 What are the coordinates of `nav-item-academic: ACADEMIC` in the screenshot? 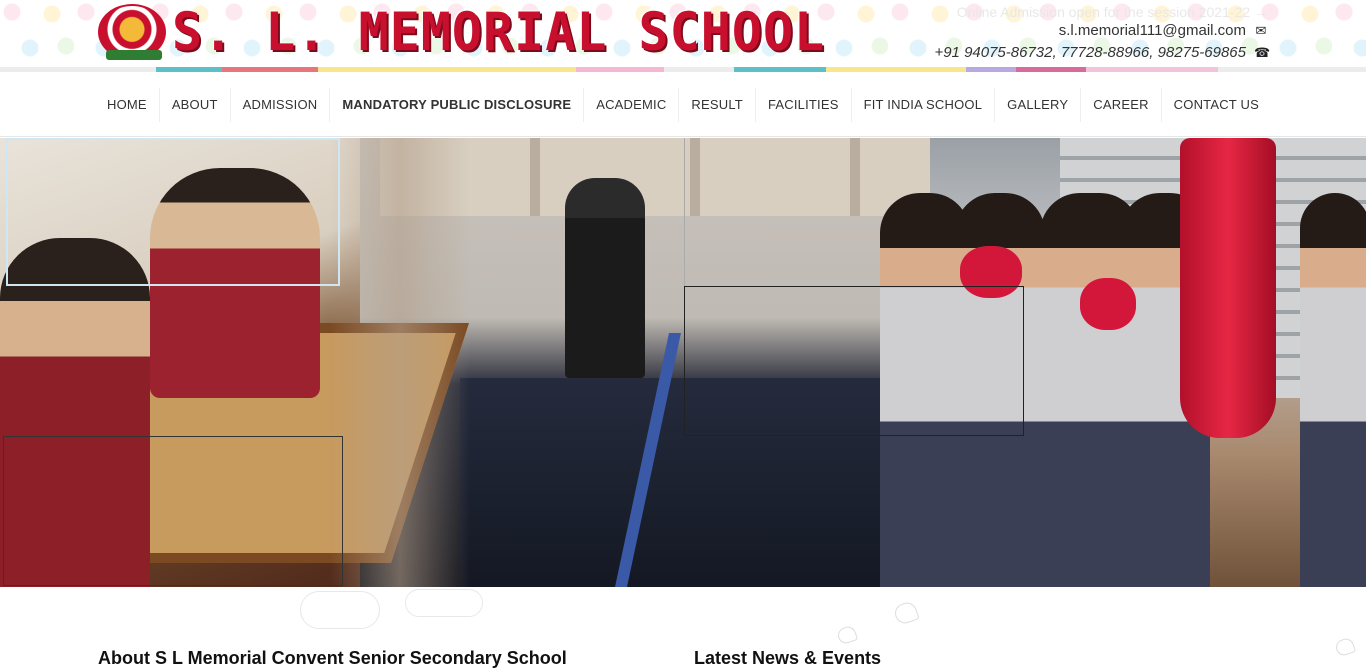 It's located at (632, 104).